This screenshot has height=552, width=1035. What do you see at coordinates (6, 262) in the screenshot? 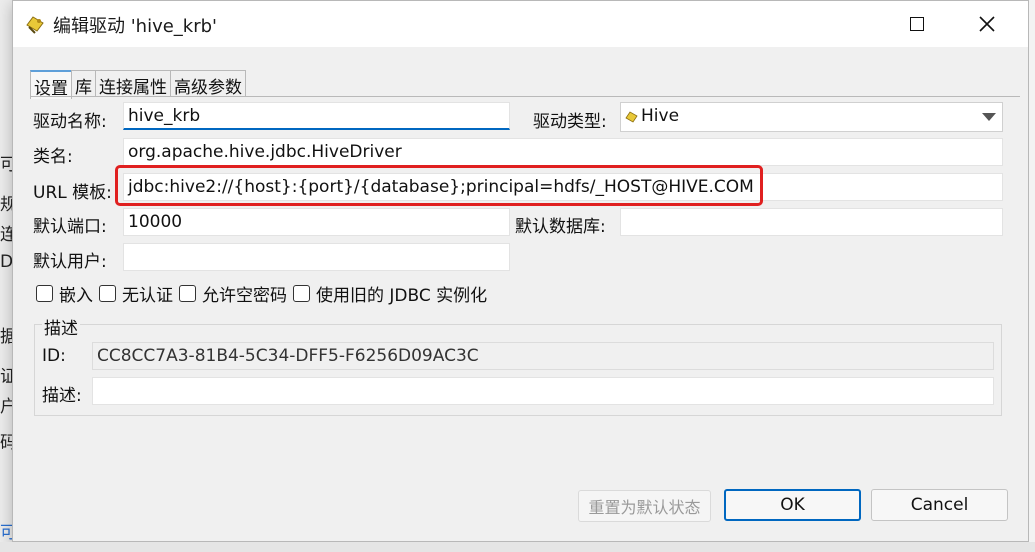
I see `background-window-fragment: DI` at bounding box center [6, 262].